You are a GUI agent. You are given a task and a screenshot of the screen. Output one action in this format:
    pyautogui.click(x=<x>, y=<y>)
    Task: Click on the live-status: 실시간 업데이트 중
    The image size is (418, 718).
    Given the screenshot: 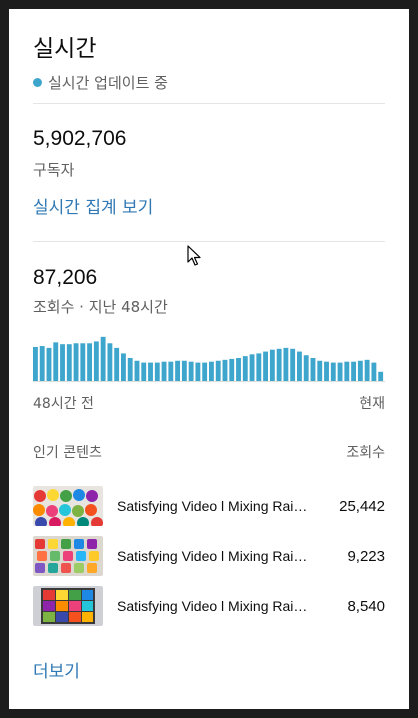 What is the action you would take?
    pyautogui.click(x=100, y=82)
    